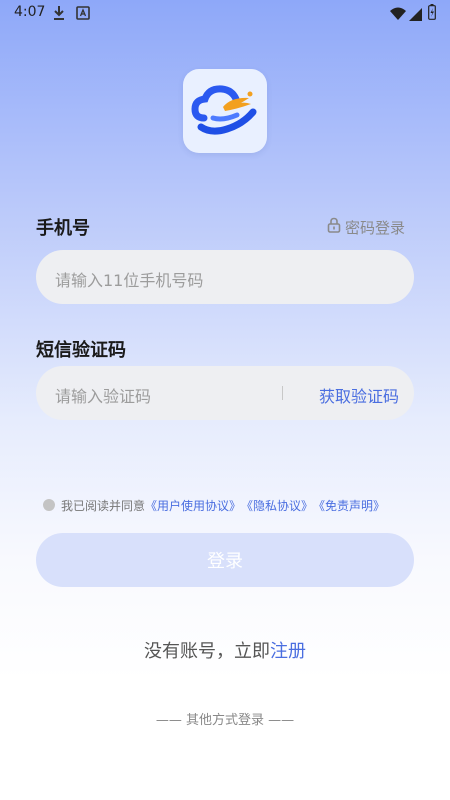  What do you see at coordinates (225, 13) in the screenshot?
I see `status-bar: 4:07` at bounding box center [225, 13].